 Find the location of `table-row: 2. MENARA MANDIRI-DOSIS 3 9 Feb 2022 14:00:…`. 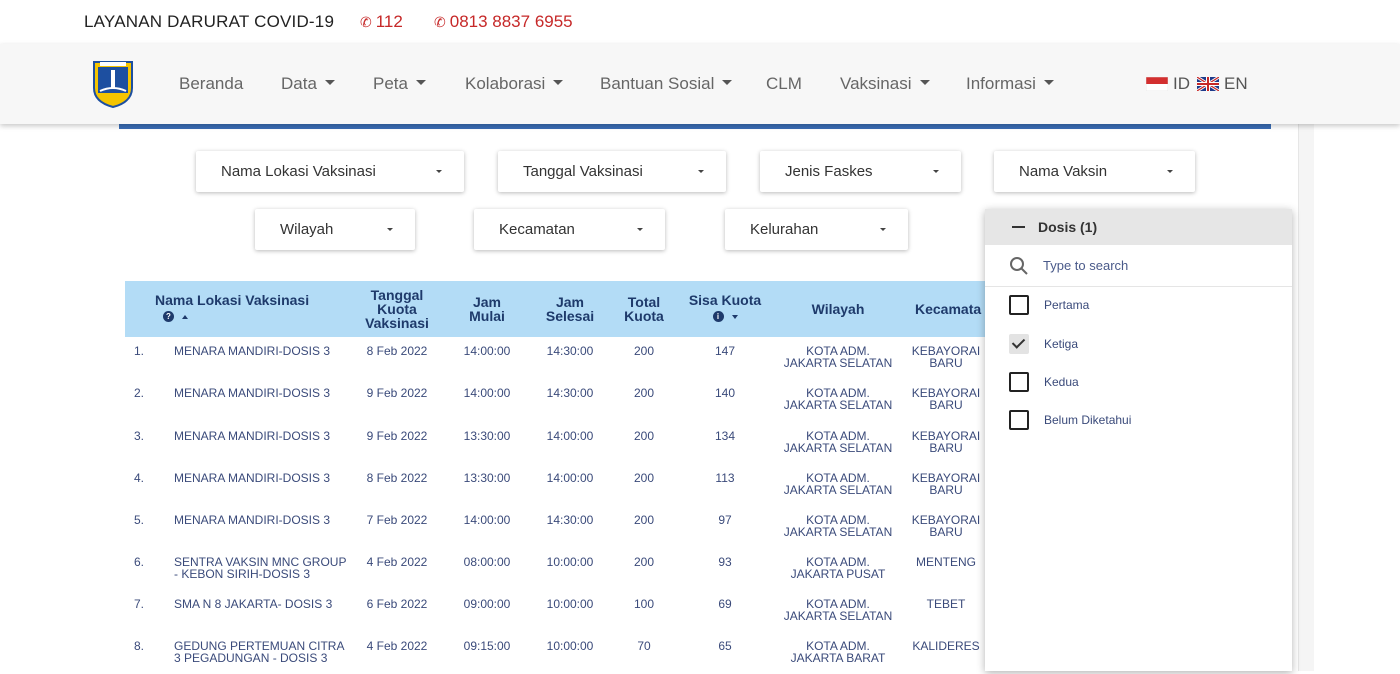

table-row: 2. MENARA MANDIRI-DOSIS 3 9 Feb 2022 14:00:… is located at coordinates (555, 400).